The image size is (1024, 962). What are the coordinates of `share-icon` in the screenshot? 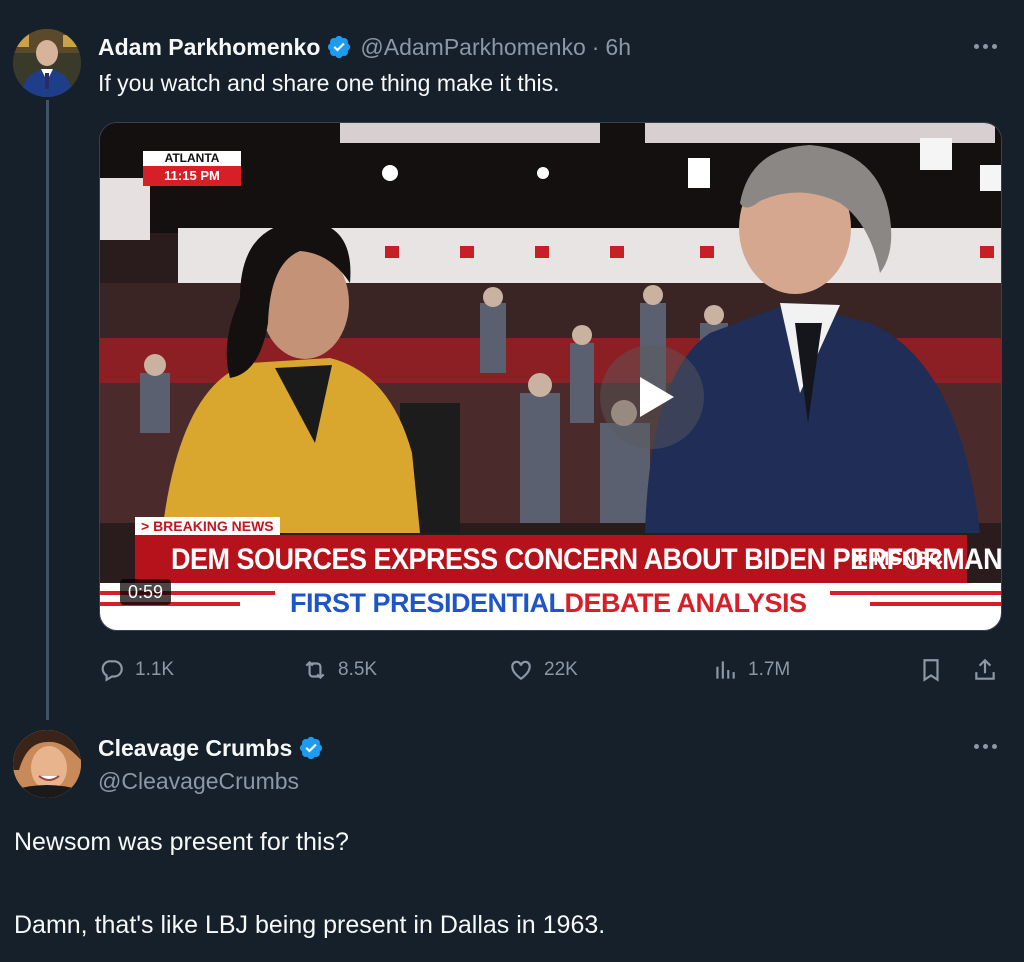 It's located at (985, 669).